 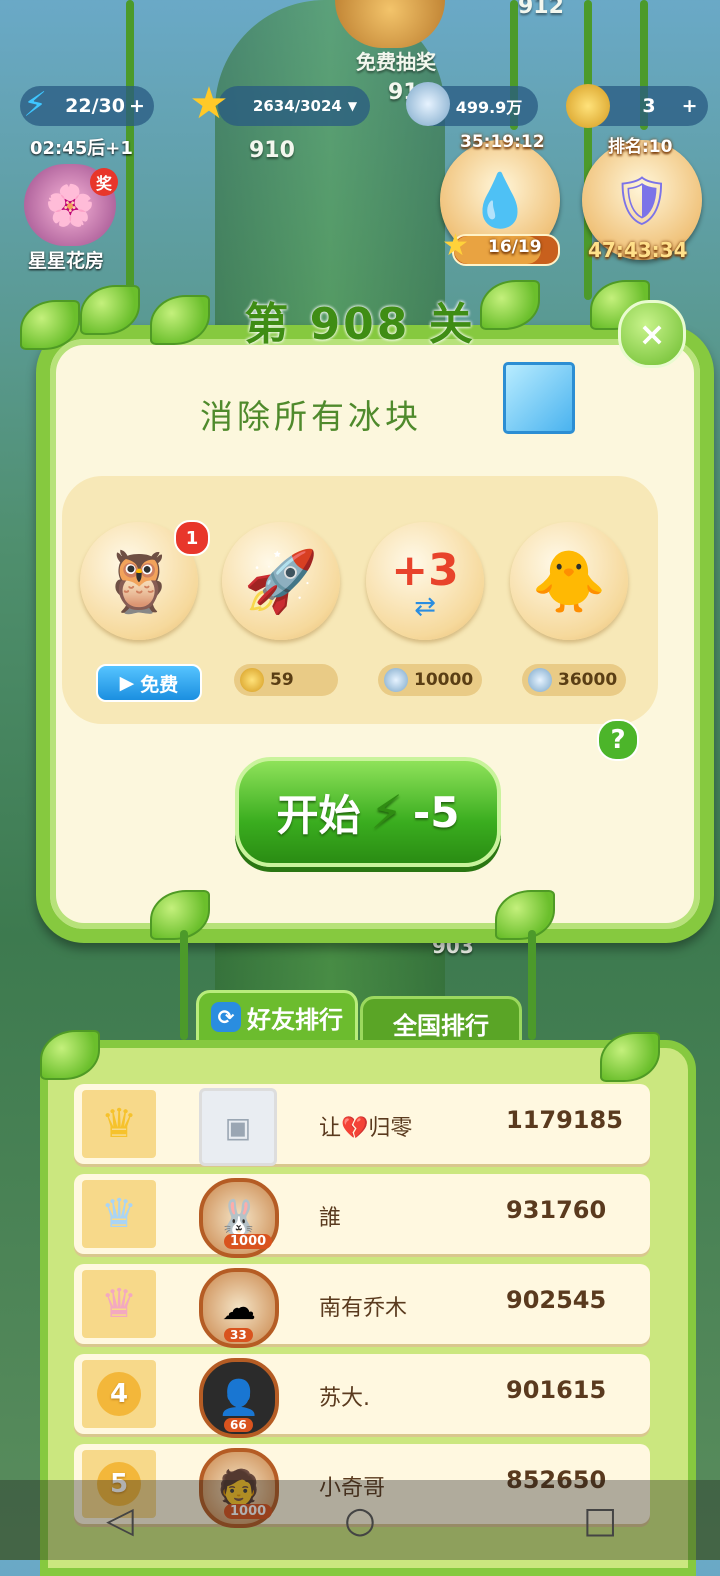 What do you see at coordinates (127, 683) in the screenshot?
I see `video-icon: ▶` at bounding box center [127, 683].